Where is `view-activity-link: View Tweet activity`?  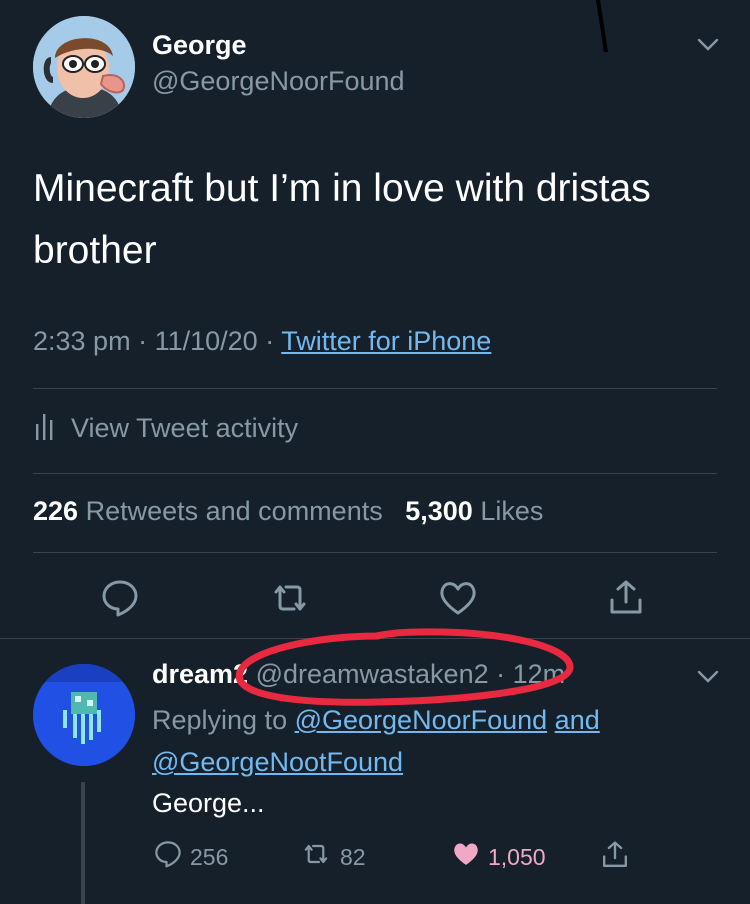 view-activity-link: View Tweet activity is located at coordinates (165, 428).